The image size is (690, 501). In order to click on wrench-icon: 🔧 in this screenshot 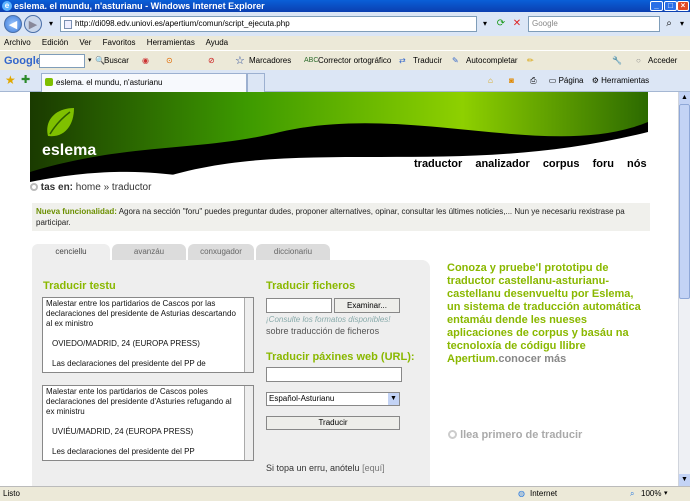, I will do `click(617, 61)`.